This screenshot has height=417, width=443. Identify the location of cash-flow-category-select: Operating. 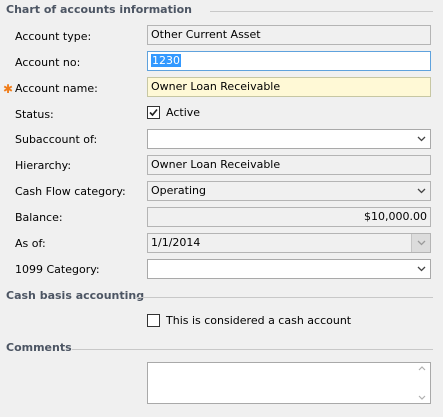
(289, 191).